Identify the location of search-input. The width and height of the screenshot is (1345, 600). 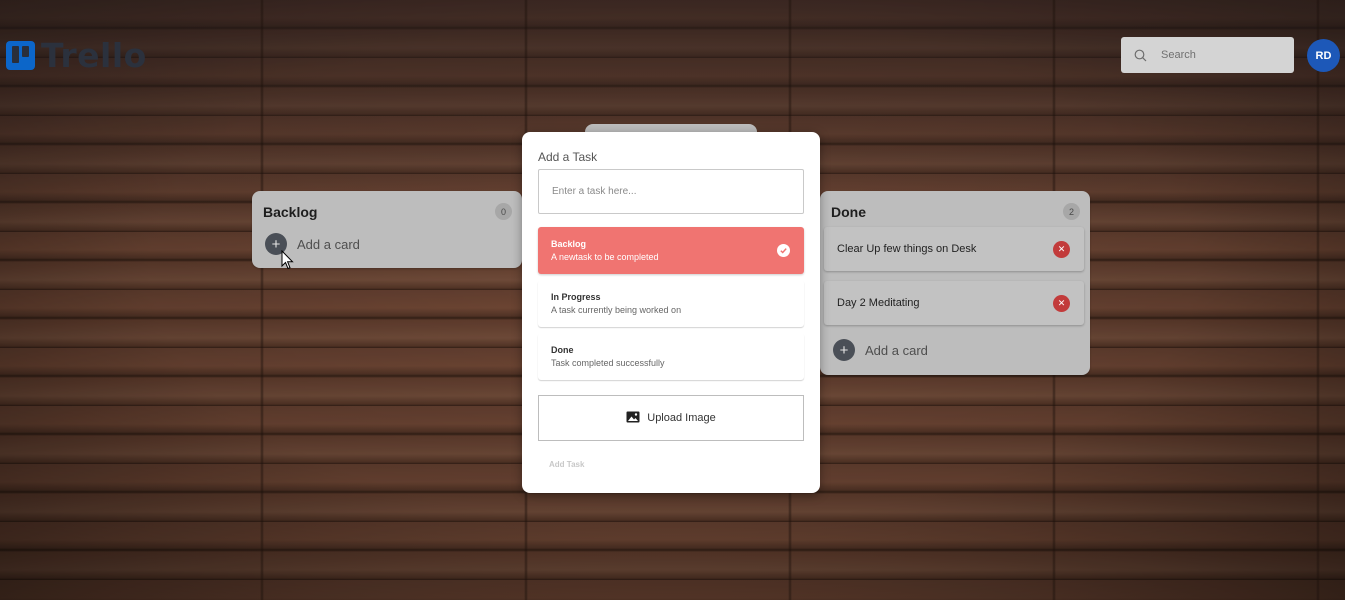
(1221, 55).